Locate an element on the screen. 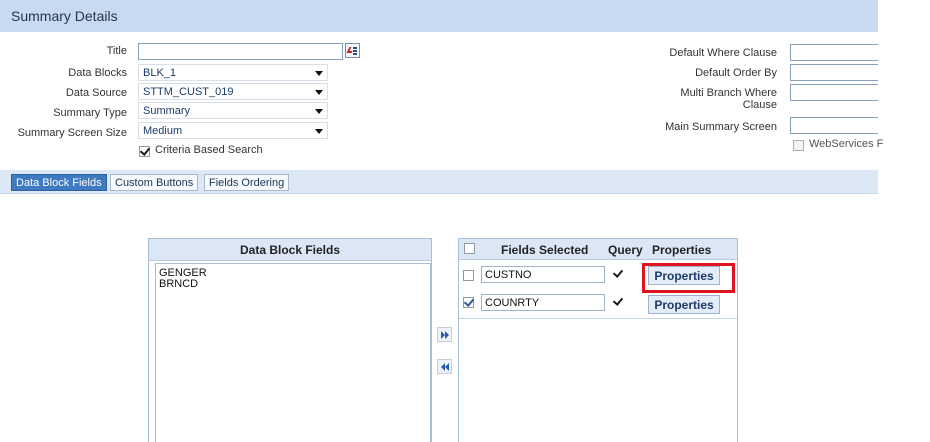 This screenshot has width=930, height=442. move-left-button is located at coordinates (444, 366).